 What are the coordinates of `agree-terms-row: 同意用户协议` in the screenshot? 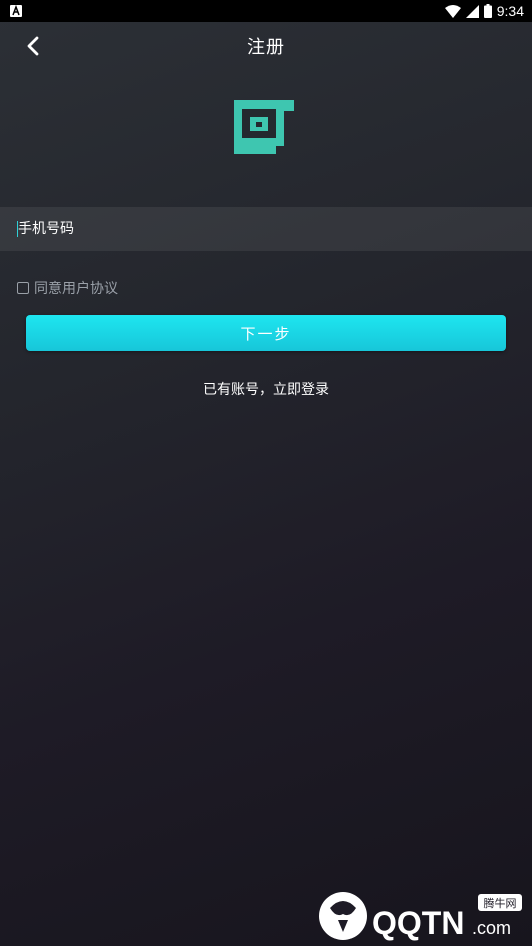 It's located at (67, 288).